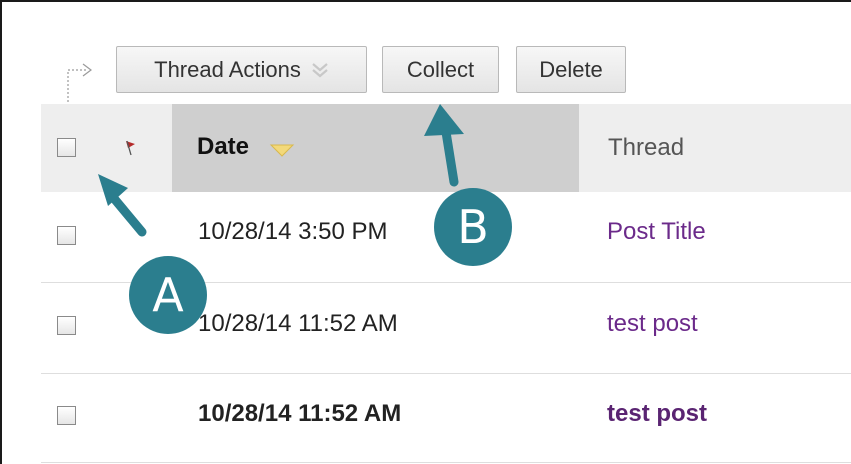  What do you see at coordinates (571, 69) in the screenshot?
I see `delete-button: Delete` at bounding box center [571, 69].